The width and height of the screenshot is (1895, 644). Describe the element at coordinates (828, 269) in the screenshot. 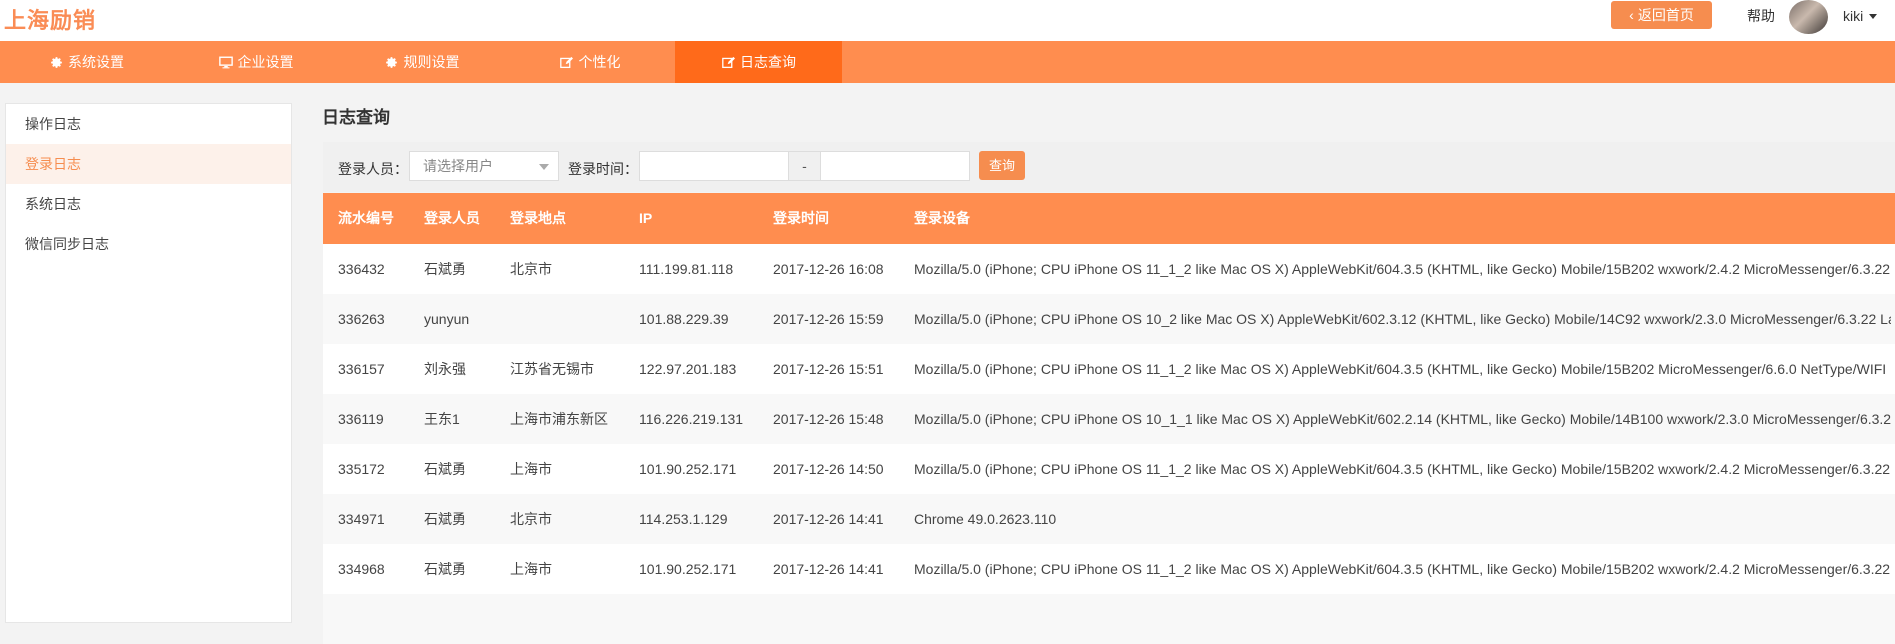

I see `cell-login-time: 2017-12-26 16:08` at that location.